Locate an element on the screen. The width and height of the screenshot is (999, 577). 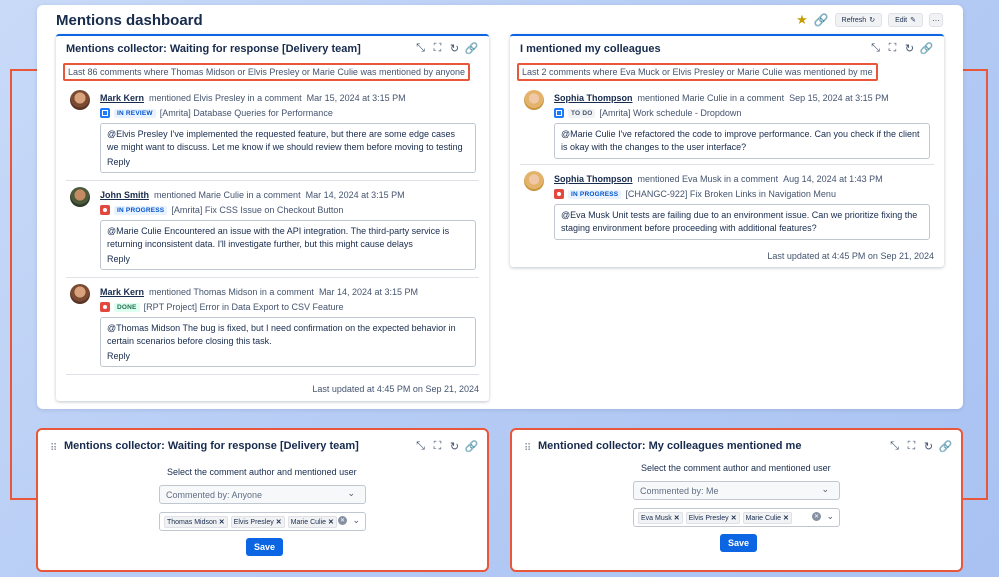
issue-link: [Amrita] Work schedule - Dropdown is located at coordinates (670, 113).